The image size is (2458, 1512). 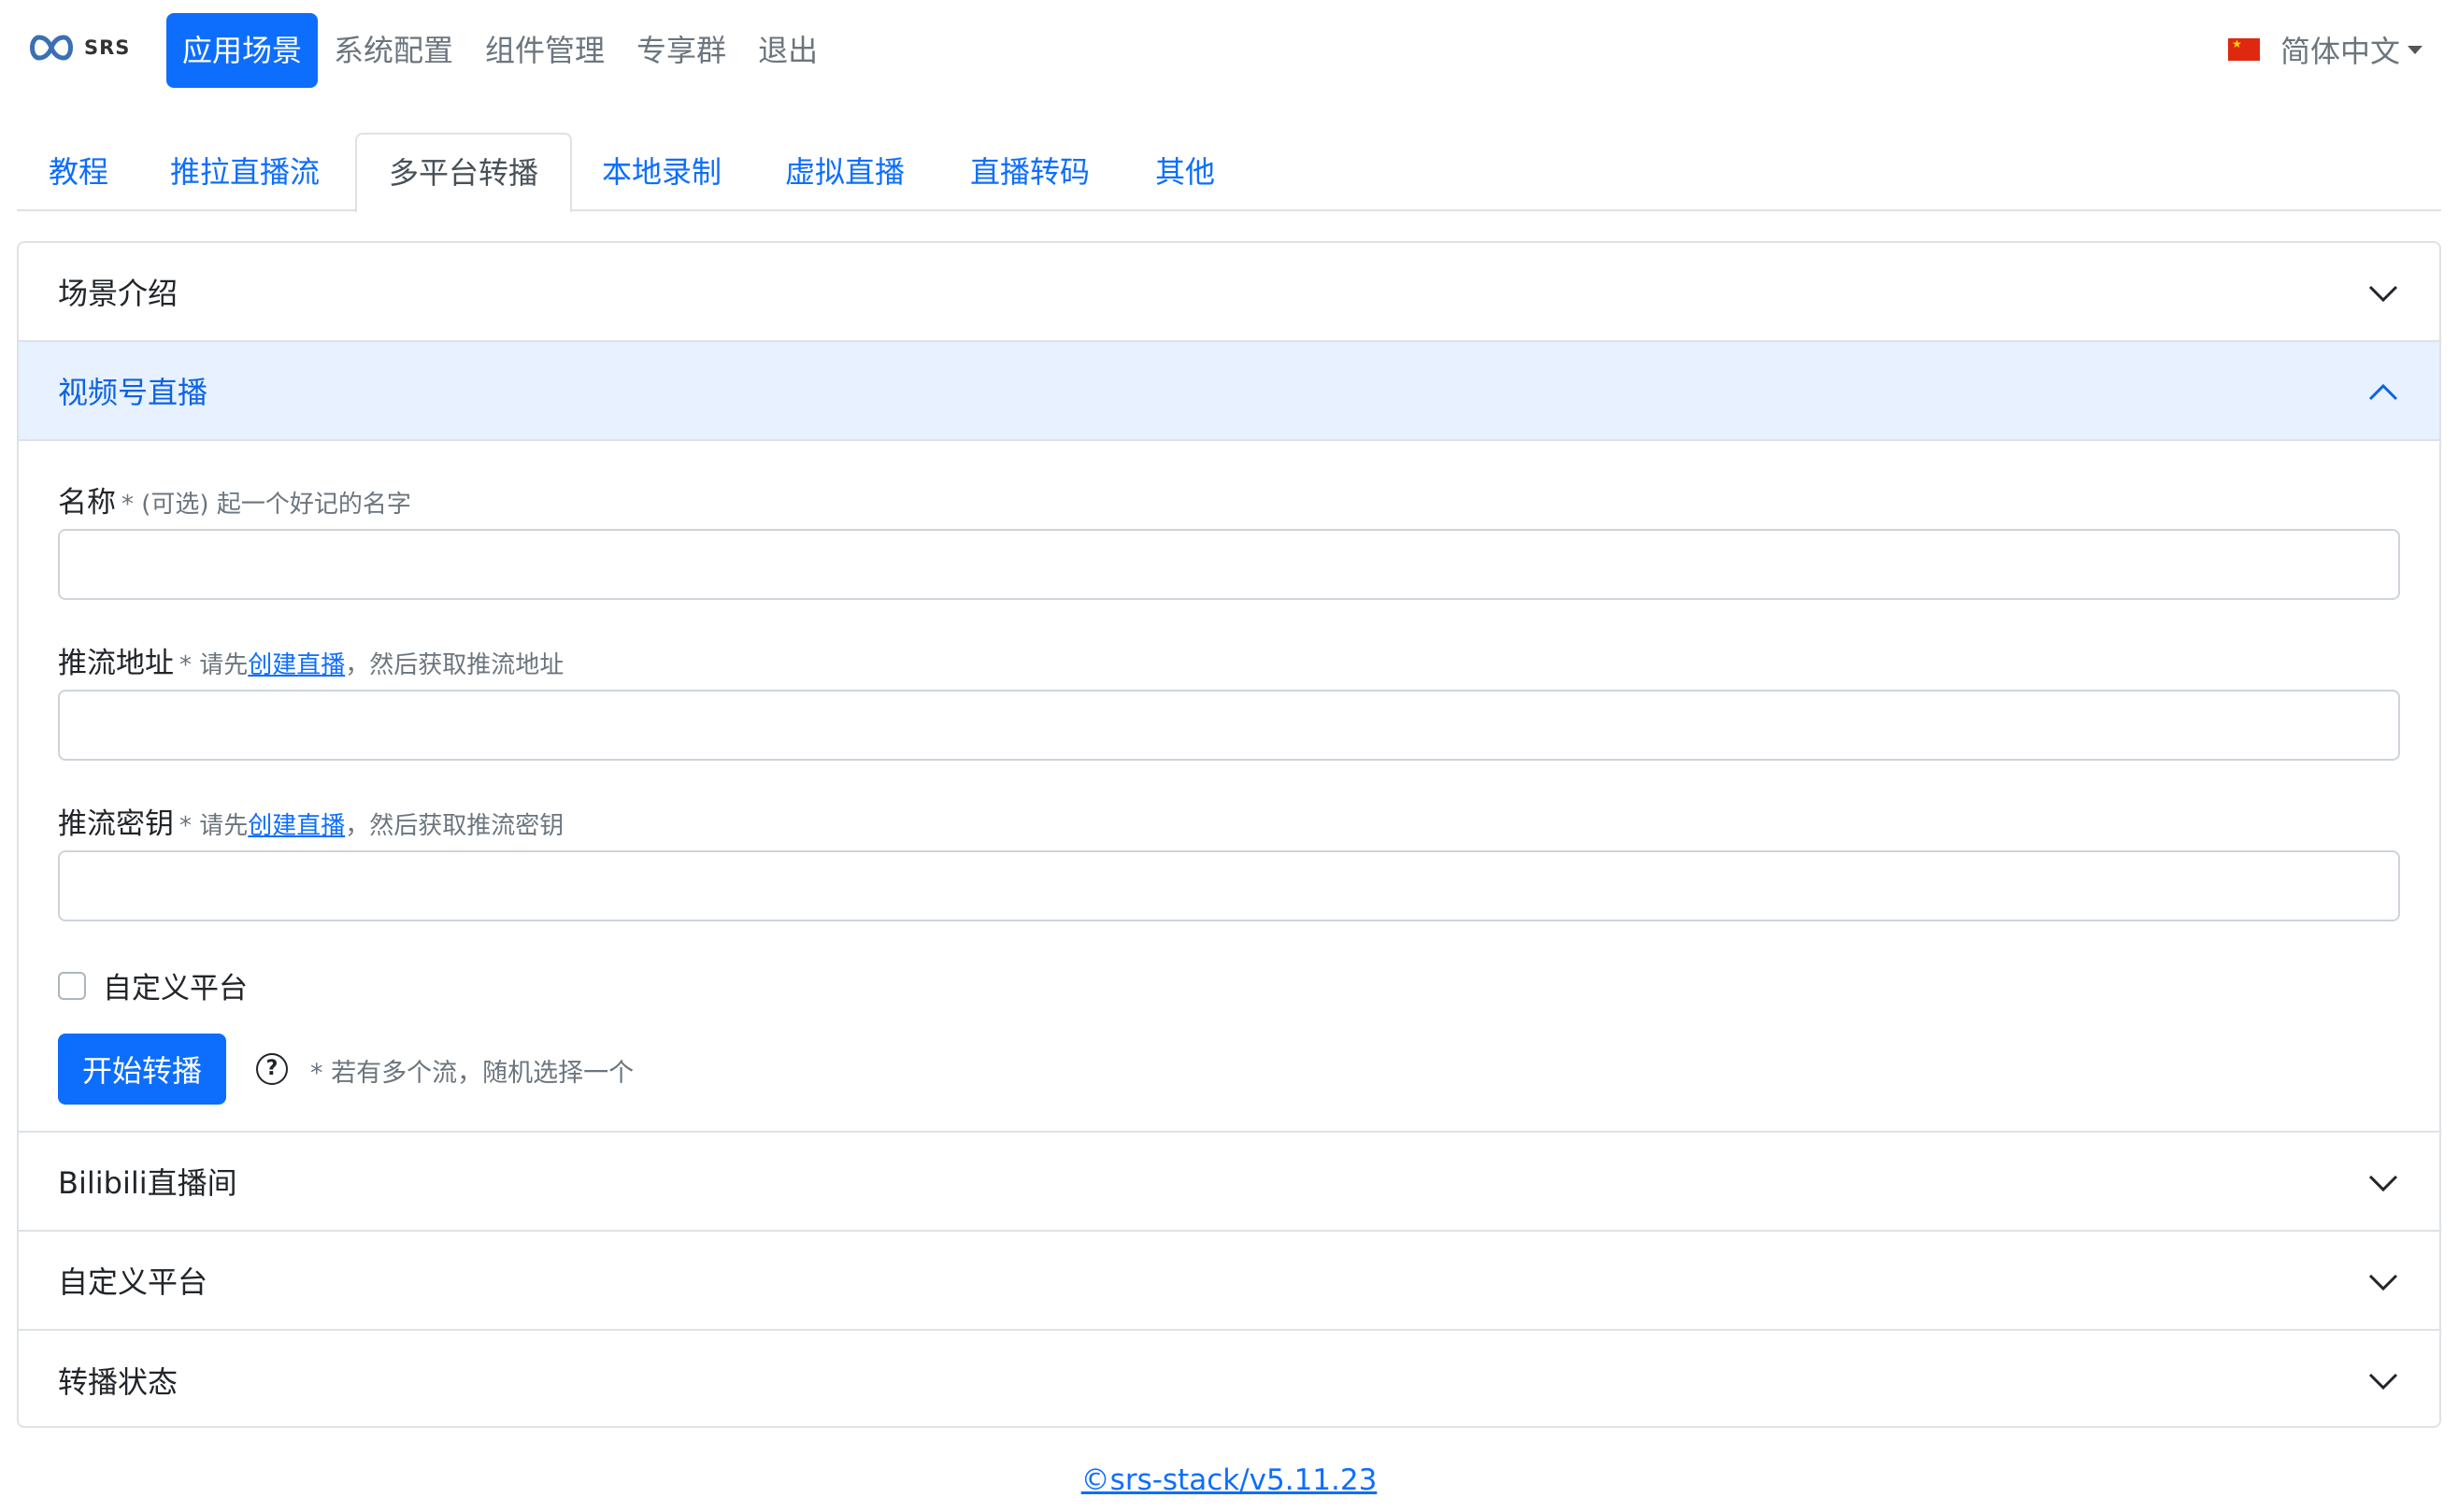 I want to click on tab-stream: 推拉直播流, so click(x=244, y=172).